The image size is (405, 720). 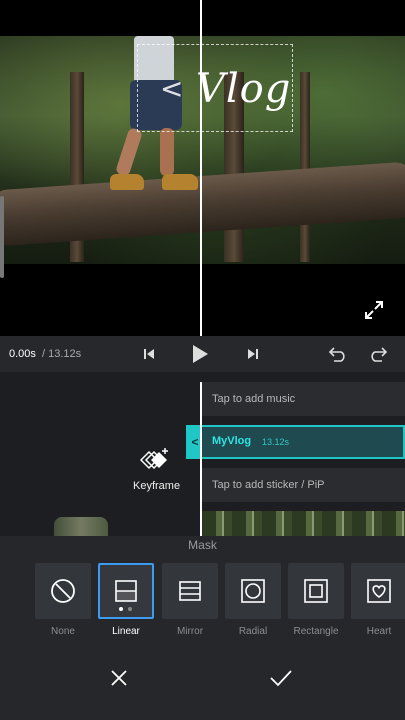 I want to click on playback-bar: 0.00s / 13.12s, so click(x=202, y=354).